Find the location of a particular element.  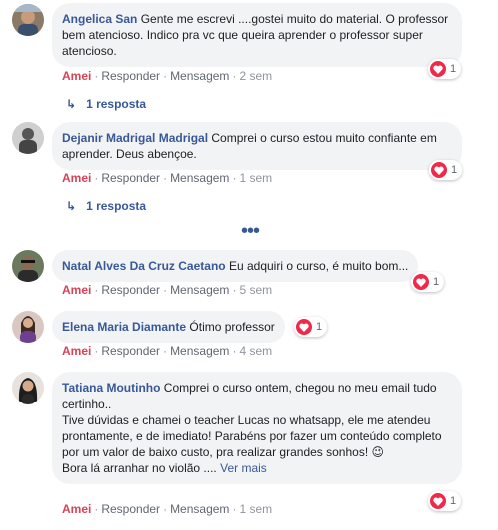

comment-bubble: Elena Maria Diamante Ótimo professor is located at coordinates (168, 327).